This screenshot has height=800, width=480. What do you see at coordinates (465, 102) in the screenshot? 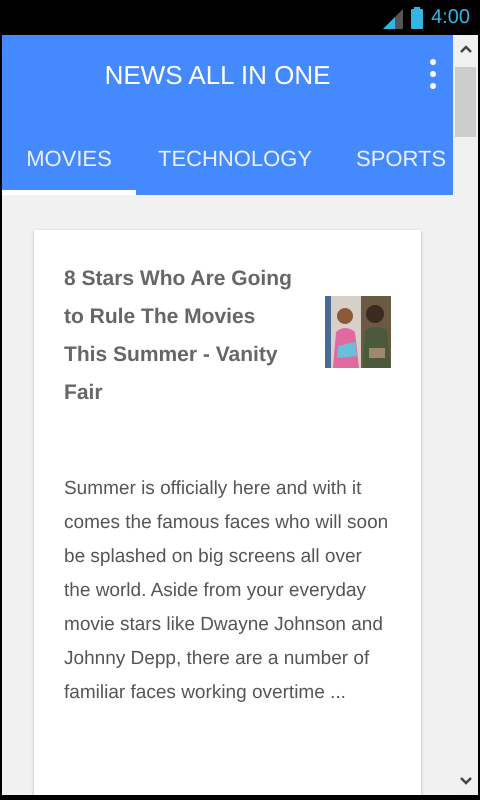
I see `scrollbar-thumb` at bounding box center [465, 102].